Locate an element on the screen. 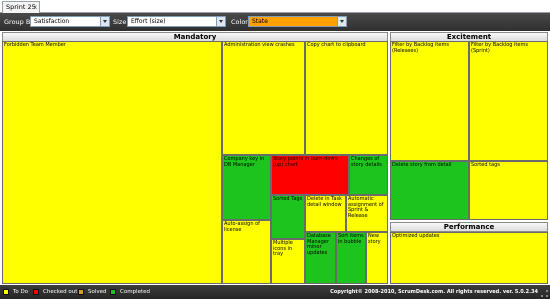  size-value: Effort (size) is located at coordinates (148, 21).